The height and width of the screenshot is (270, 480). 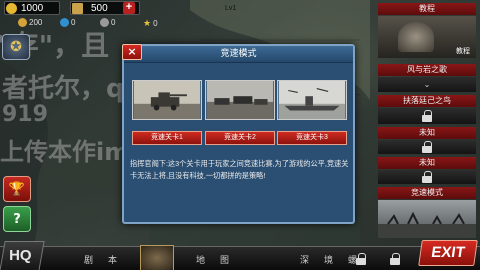 I want to click on campaign-header-4: 未知, so click(x=427, y=163).